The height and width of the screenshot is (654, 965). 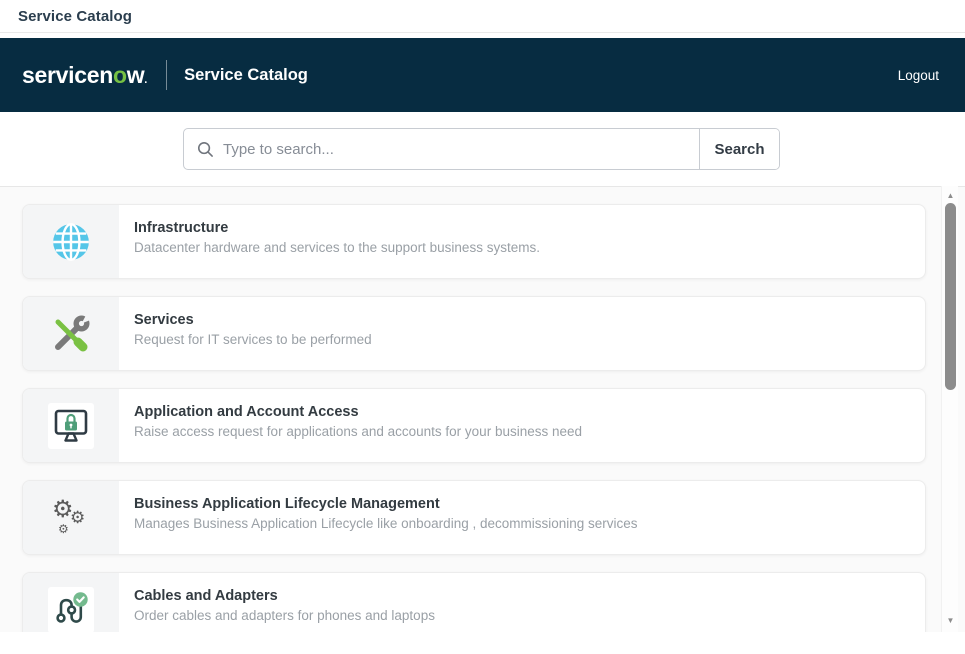 What do you see at coordinates (67, 74) in the screenshot?
I see `logo-text-1: servicen` at bounding box center [67, 74].